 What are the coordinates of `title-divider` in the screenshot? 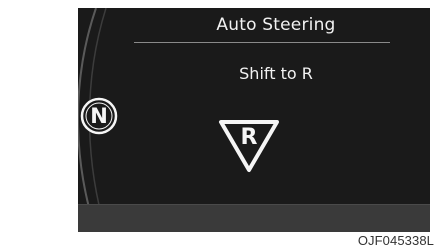 It's located at (262, 42).